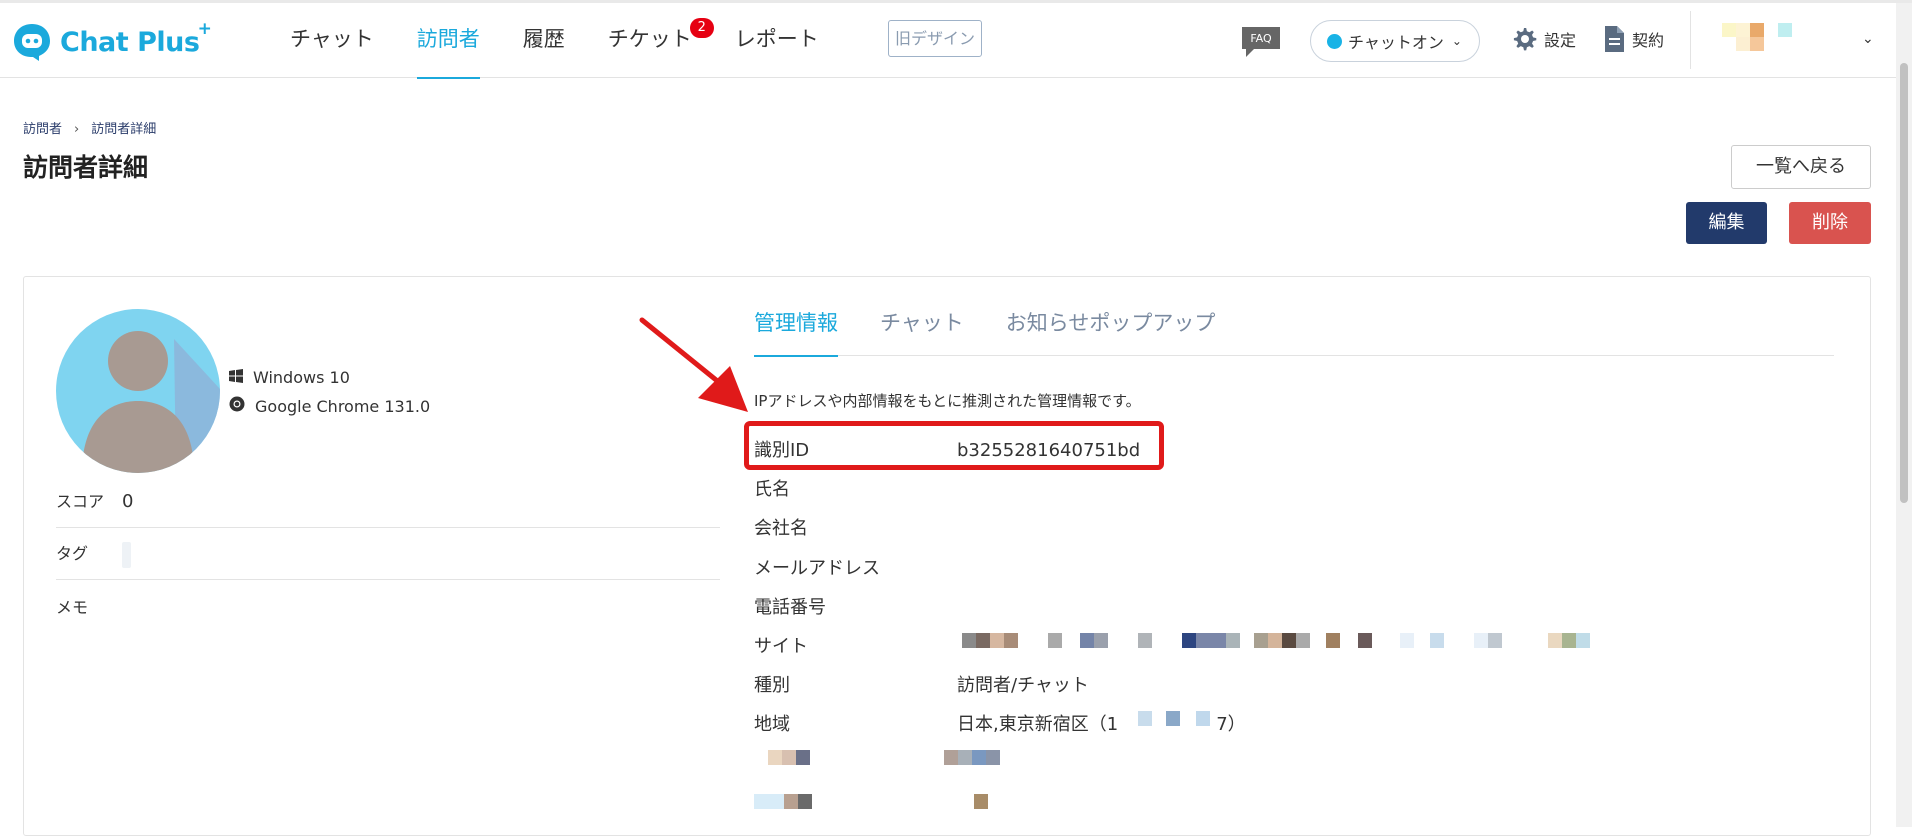 The image size is (1912, 836). I want to click on header-divider, so click(1690, 40).